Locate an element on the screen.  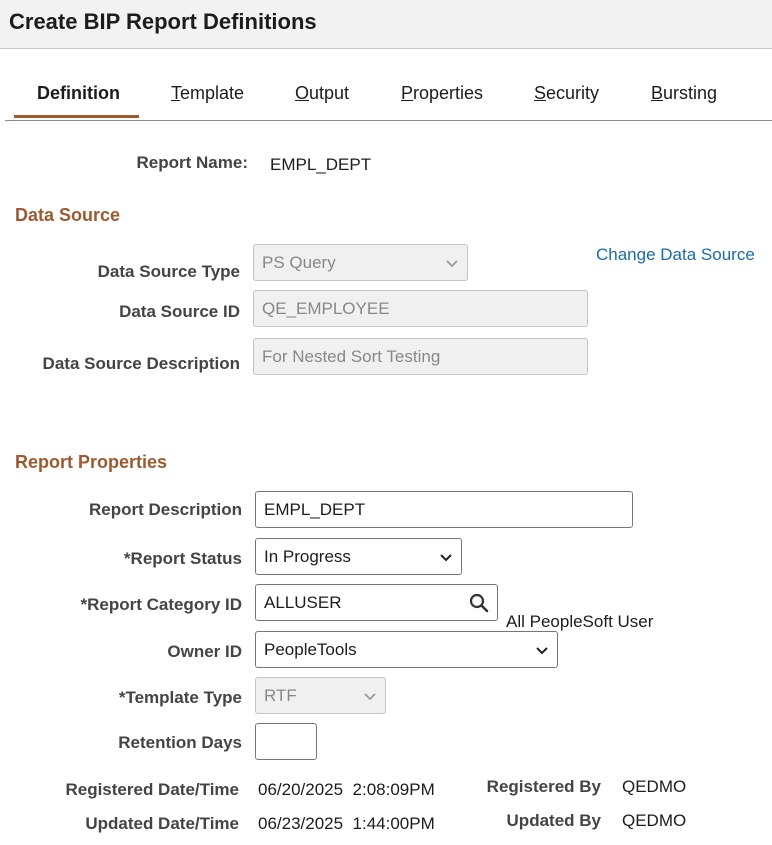
tab-bursting: Bursting is located at coordinates (684, 93).